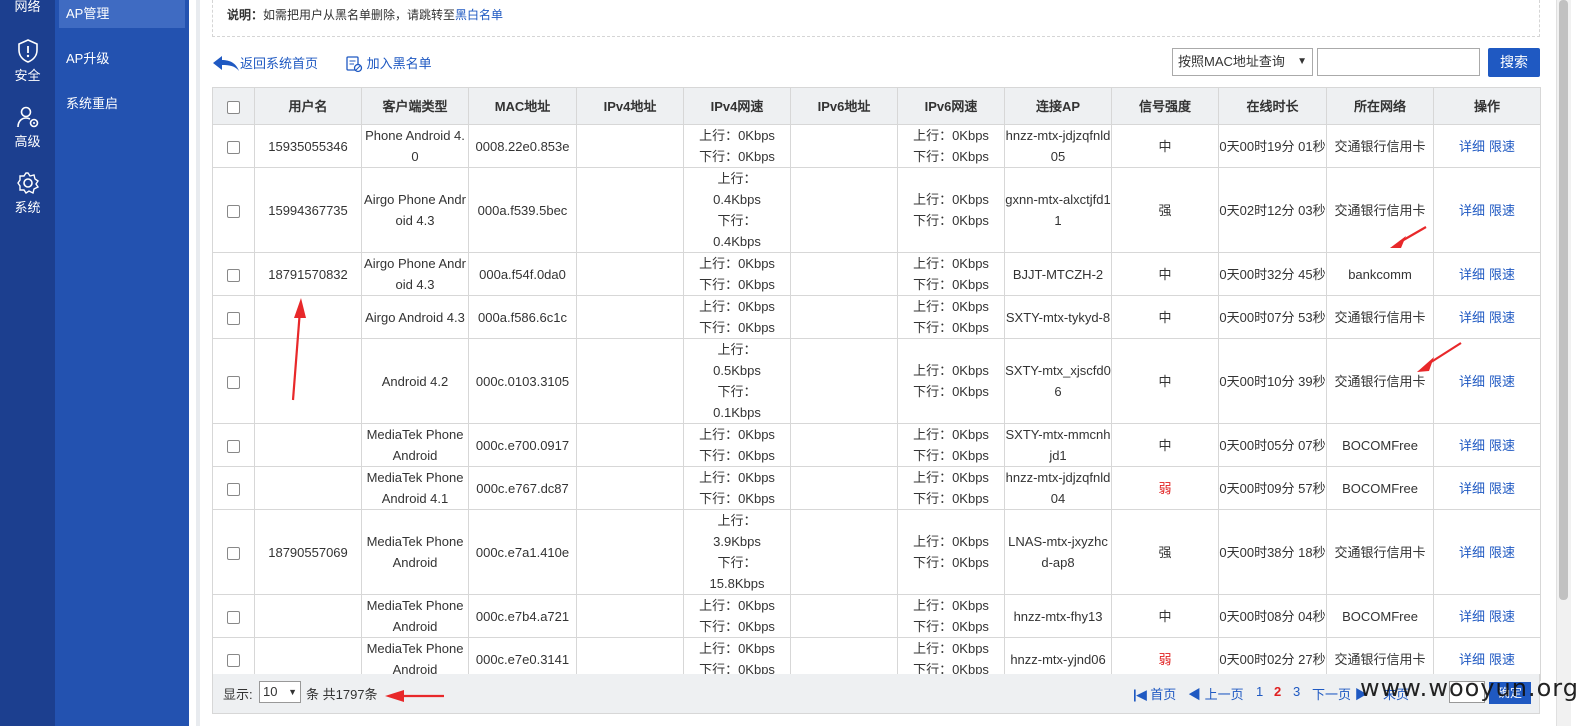 The height and width of the screenshot is (726, 1589). Describe the element at coordinates (27, 141) in the screenshot. I see `rail-item-label: 高级` at that location.